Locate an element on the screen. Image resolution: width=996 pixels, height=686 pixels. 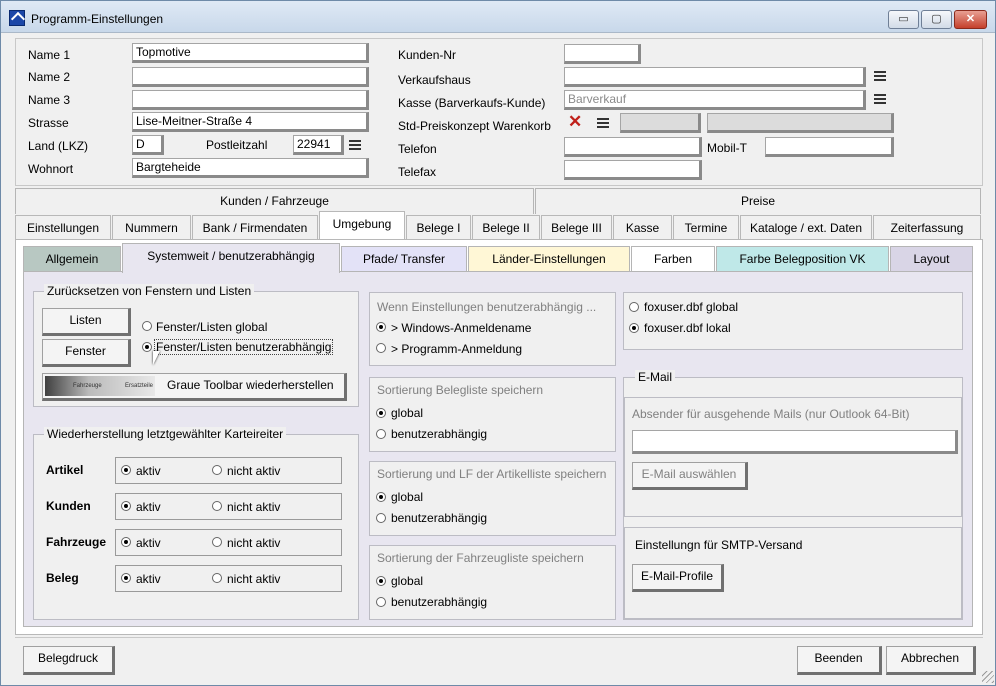
tab-belege2: Belege II is located at coordinates (506, 228).